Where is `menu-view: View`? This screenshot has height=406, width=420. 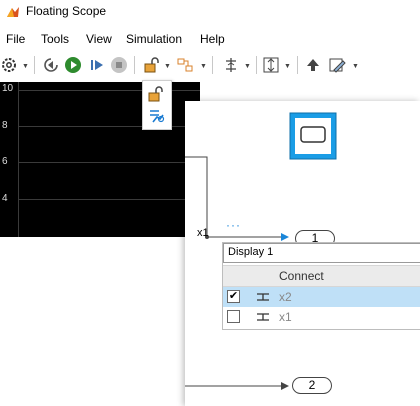
menu-view: View is located at coordinates (99, 39).